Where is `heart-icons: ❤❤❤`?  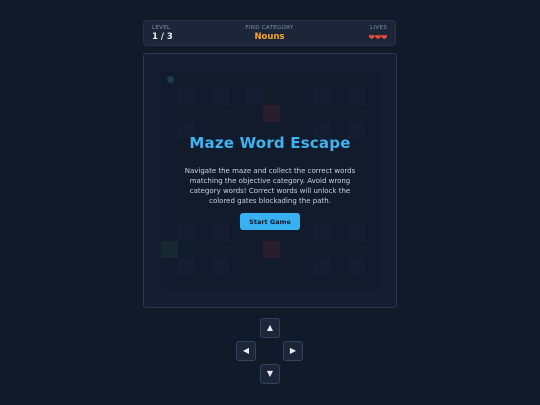 heart-icons: ❤❤❤ is located at coordinates (377, 37).